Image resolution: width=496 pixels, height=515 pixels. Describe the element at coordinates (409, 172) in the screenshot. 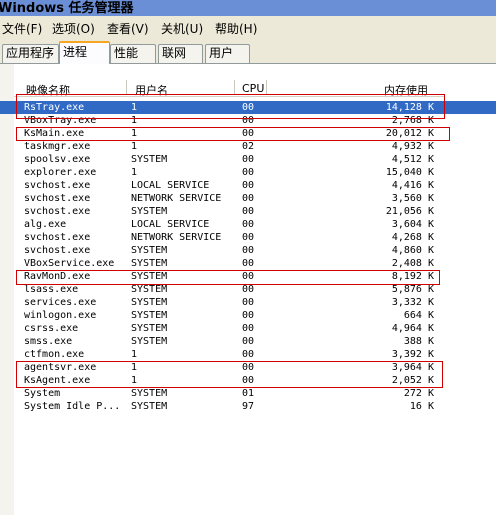

I see `process-memory: 15,040 K` at that location.